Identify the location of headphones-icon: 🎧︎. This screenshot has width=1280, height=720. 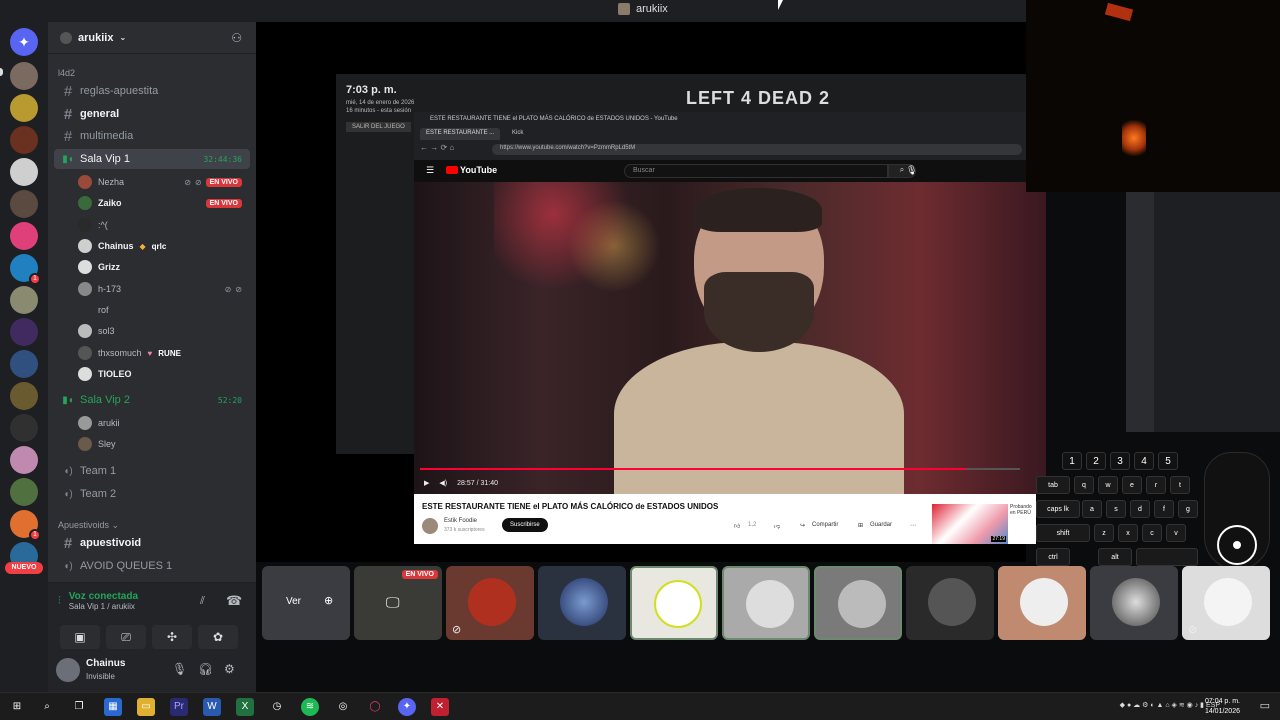
(205, 669).